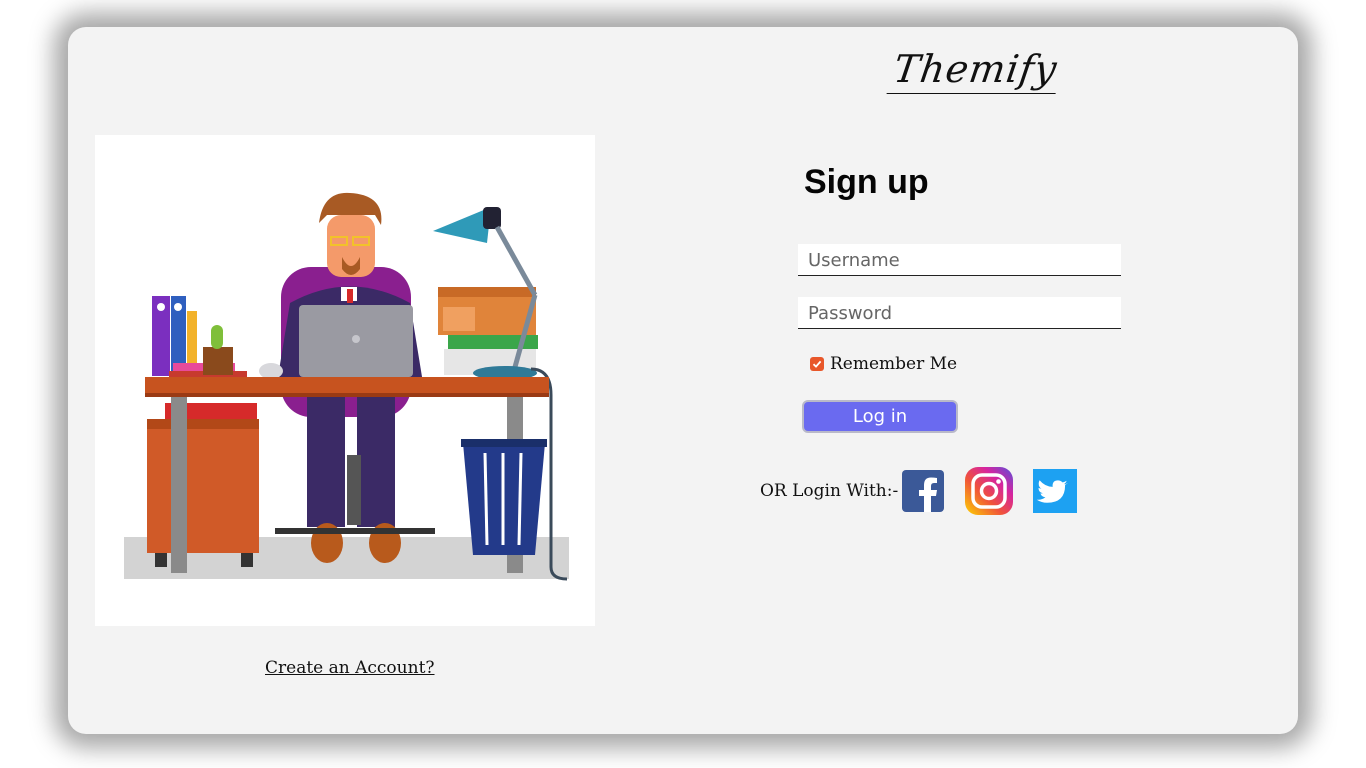  What do you see at coordinates (829, 491) in the screenshot?
I see `social-login-label: OR Login With:-` at bounding box center [829, 491].